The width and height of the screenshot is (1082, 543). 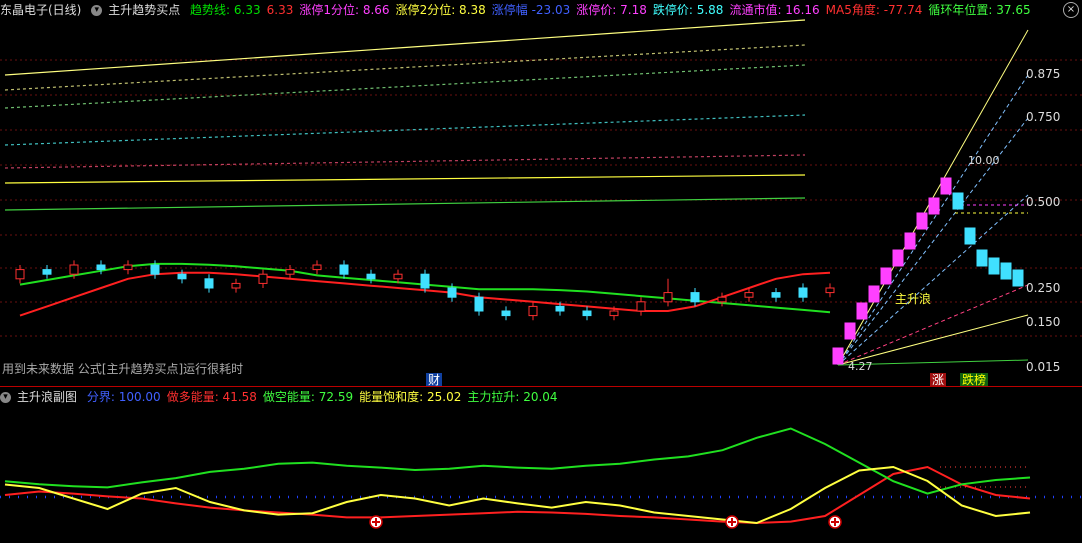 What do you see at coordinates (860, 366) in the screenshot?
I see `low-annot: 4.27` at bounding box center [860, 366].